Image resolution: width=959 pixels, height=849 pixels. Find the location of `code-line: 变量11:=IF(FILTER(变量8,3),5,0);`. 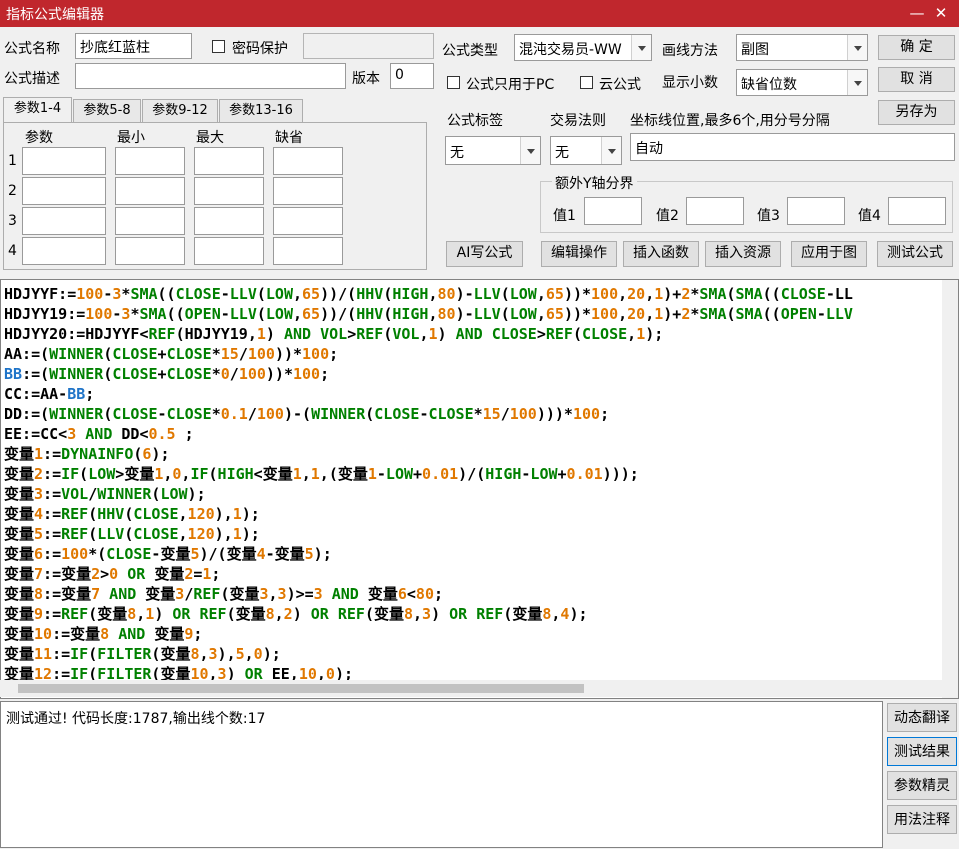

code-line: 变量11:=IF(FILTER(变量8,3),5,0); is located at coordinates (428, 654).